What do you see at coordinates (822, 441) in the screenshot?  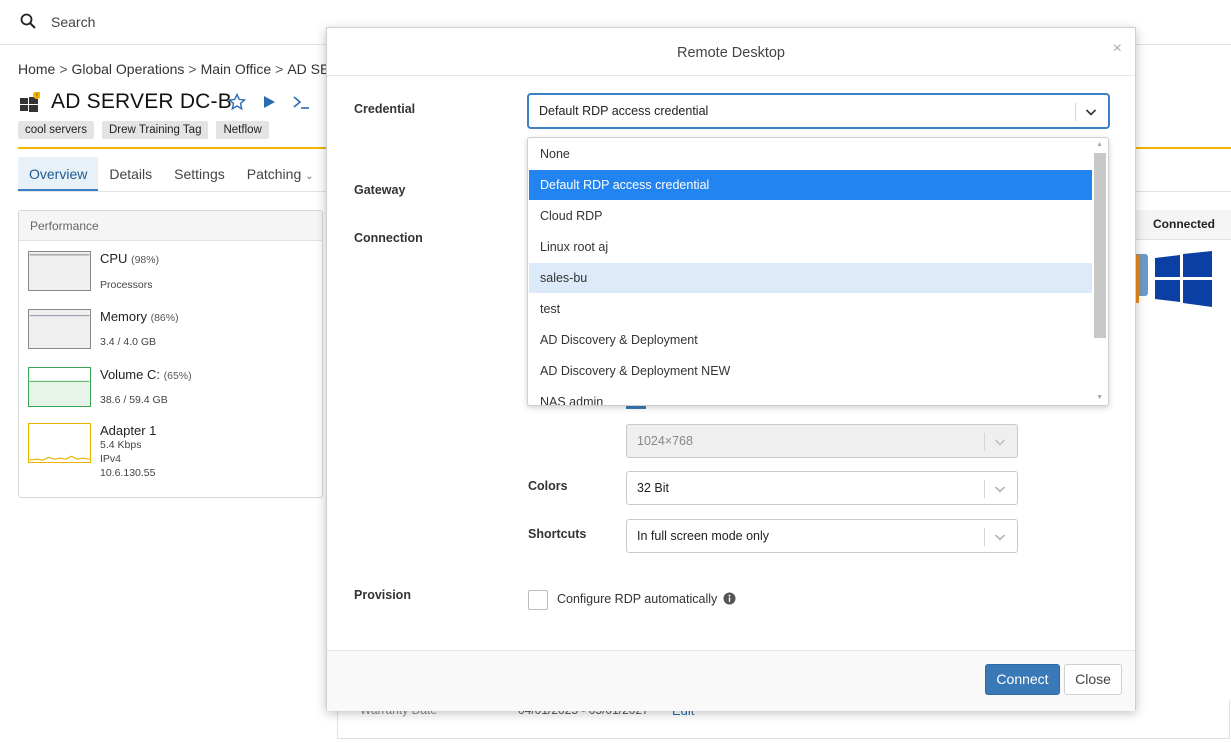 I see `resolution-select: 1024×768` at bounding box center [822, 441].